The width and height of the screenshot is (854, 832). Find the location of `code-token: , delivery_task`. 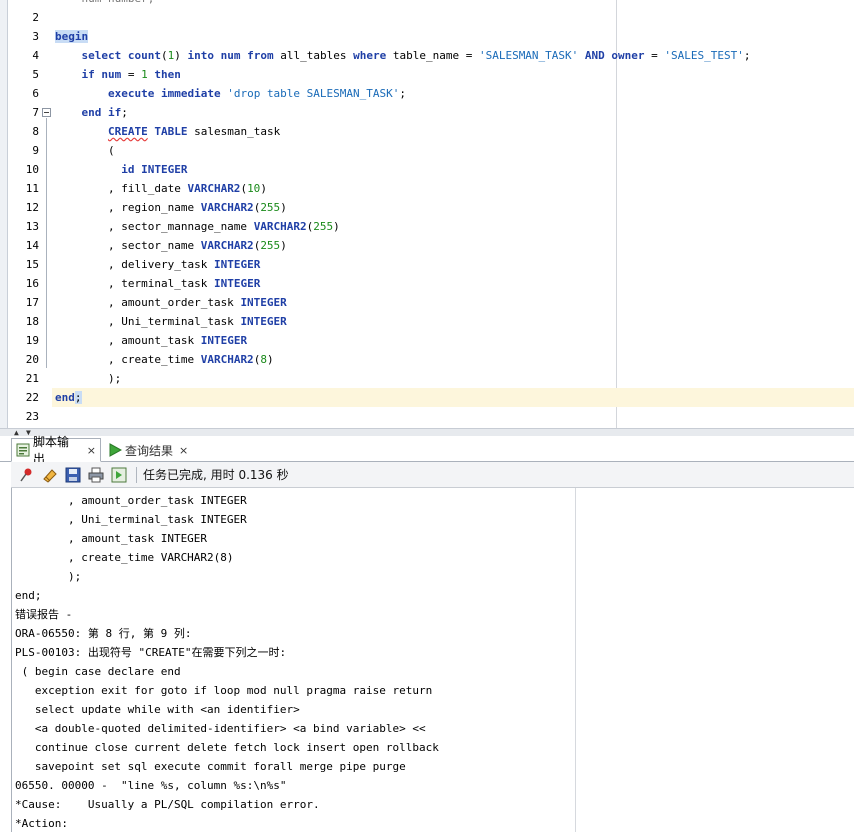

code-token: , delivery_task is located at coordinates (134, 264).